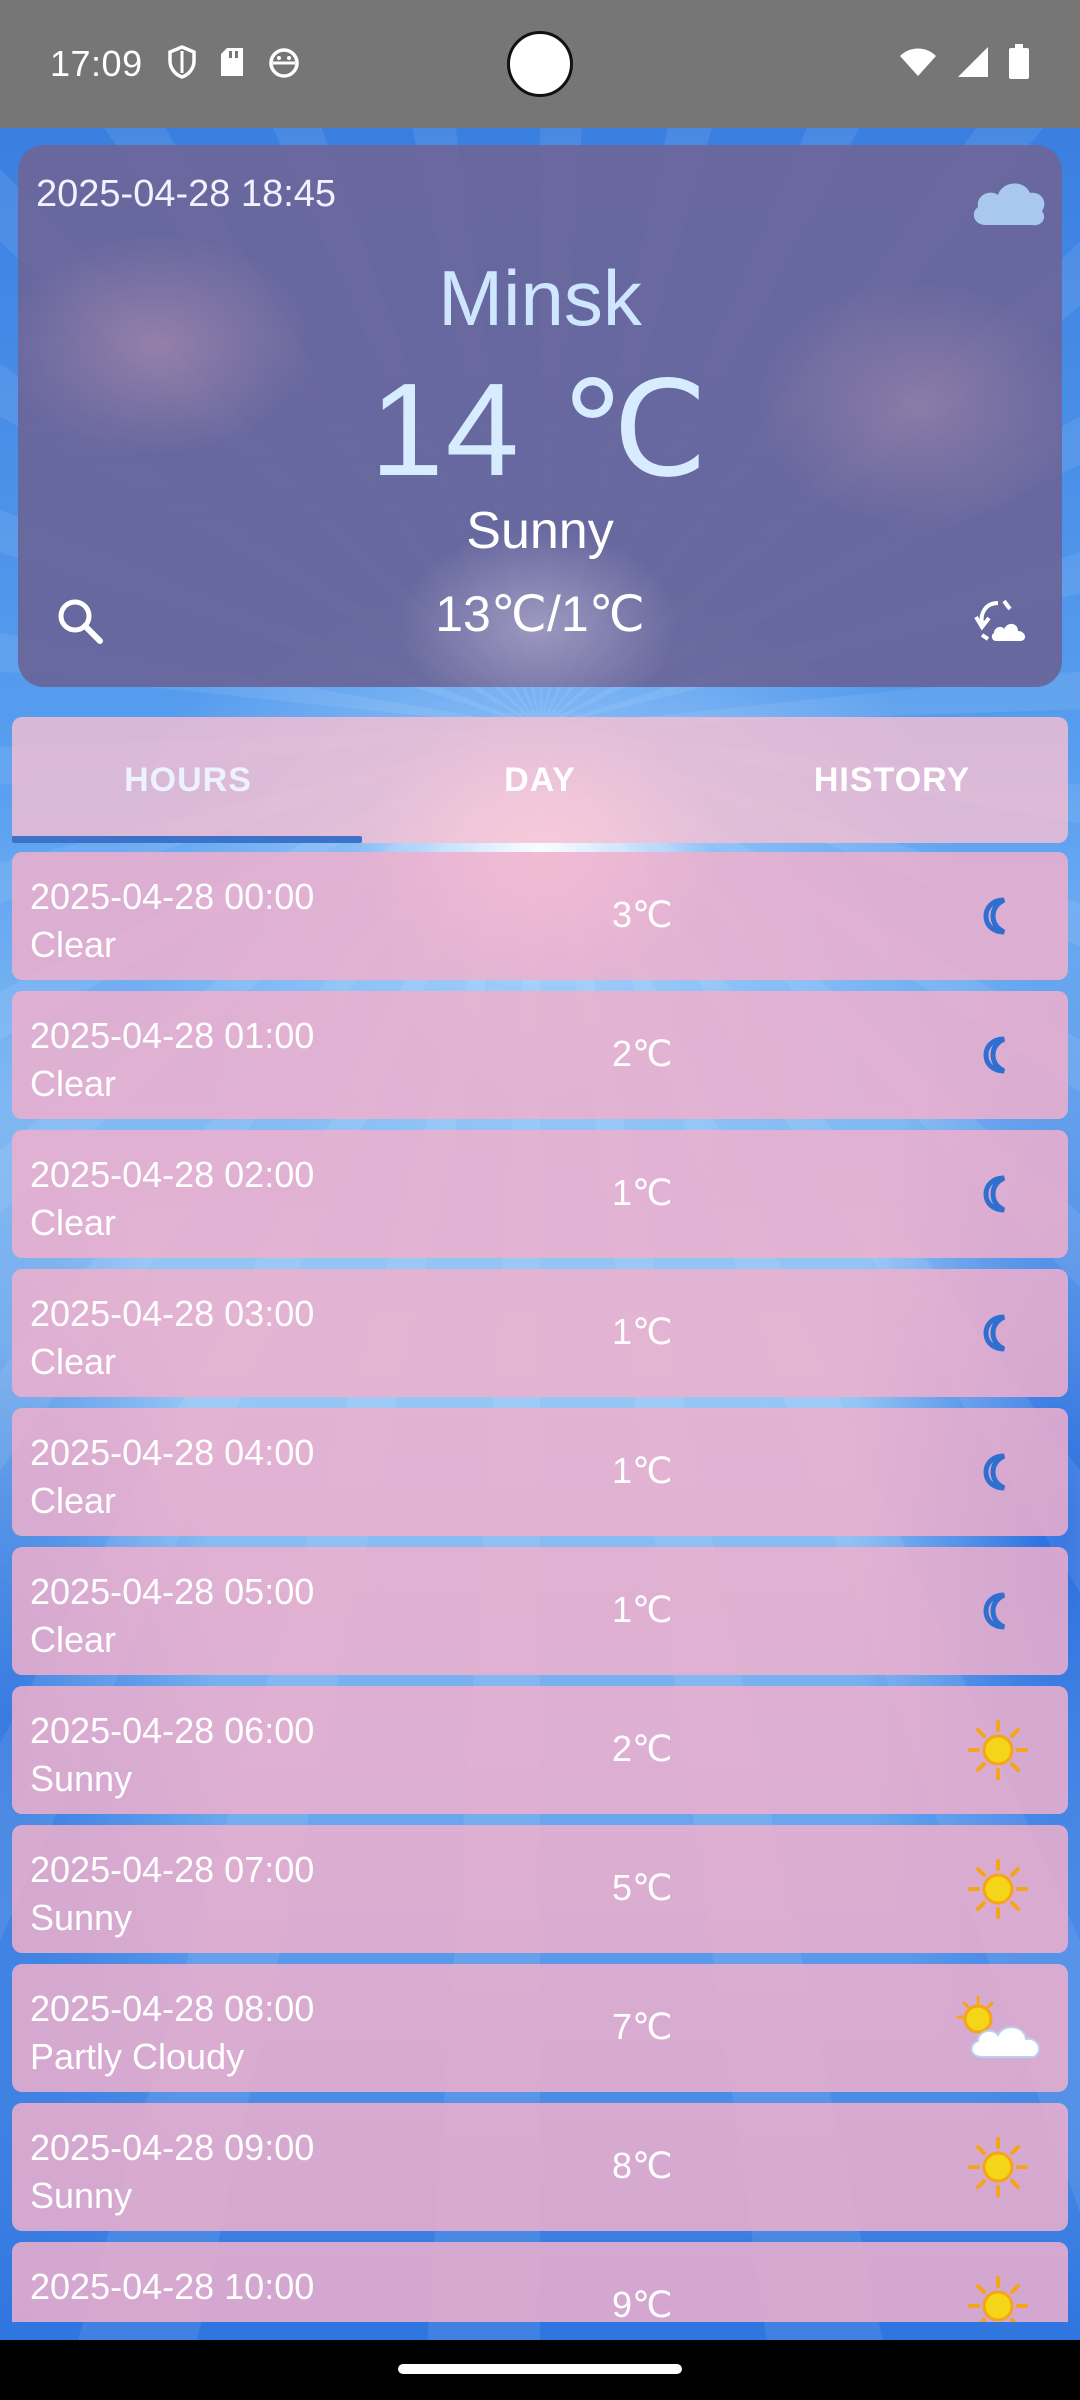 The height and width of the screenshot is (2400, 1080). What do you see at coordinates (540, 1750) in the screenshot?
I see `list-item: 2025-04-28 06:00 Sunny 2℃` at bounding box center [540, 1750].